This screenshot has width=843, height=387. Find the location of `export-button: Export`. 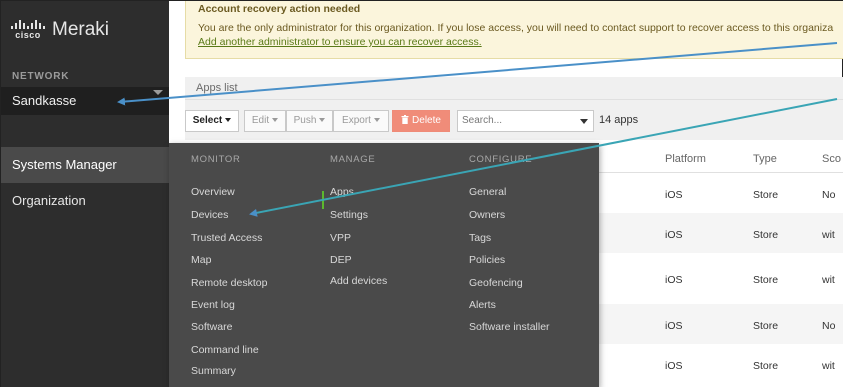

export-button: Export is located at coordinates (361, 121).